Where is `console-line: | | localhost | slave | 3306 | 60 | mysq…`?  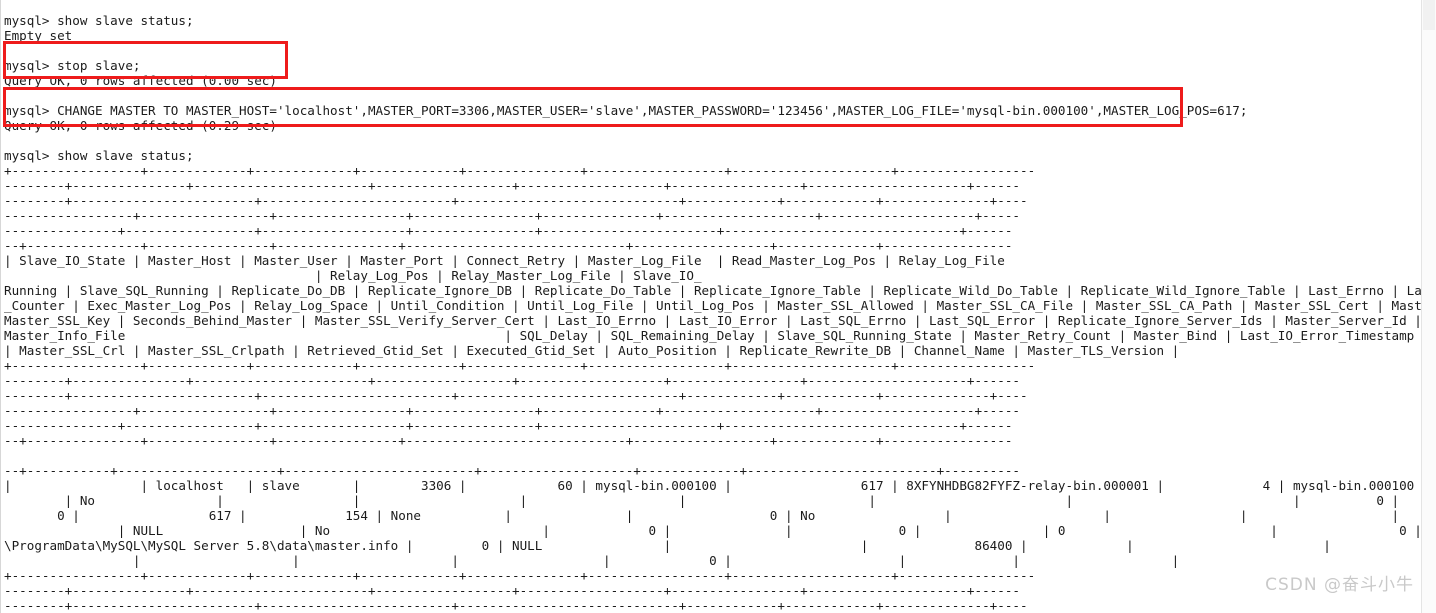 console-line: | | localhost | slave | 3306 | 60 | mysq… is located at coordinates (720, 485).